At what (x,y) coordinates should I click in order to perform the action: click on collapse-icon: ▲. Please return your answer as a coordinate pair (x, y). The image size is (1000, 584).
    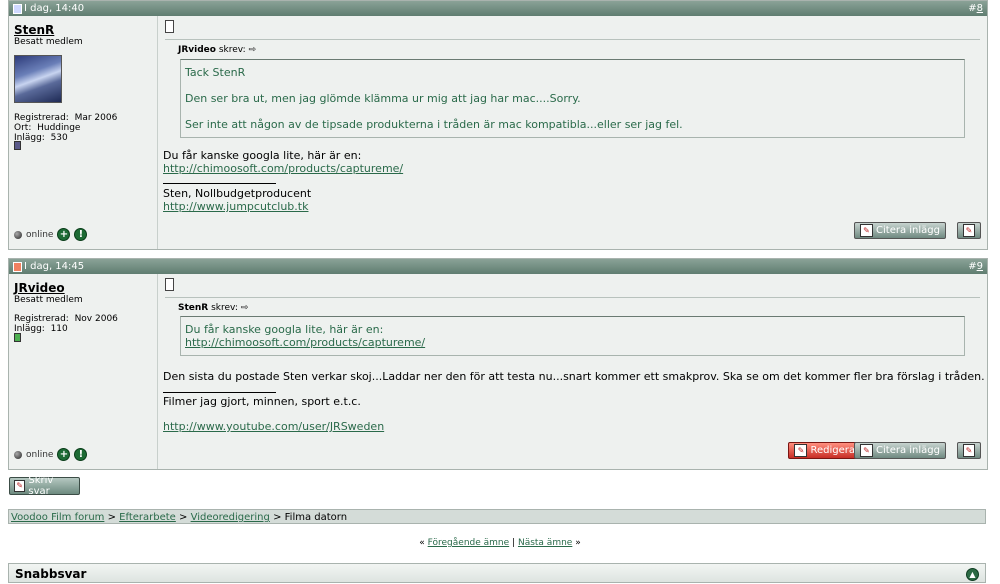
    Looking at the image, I should click on (972, 574).